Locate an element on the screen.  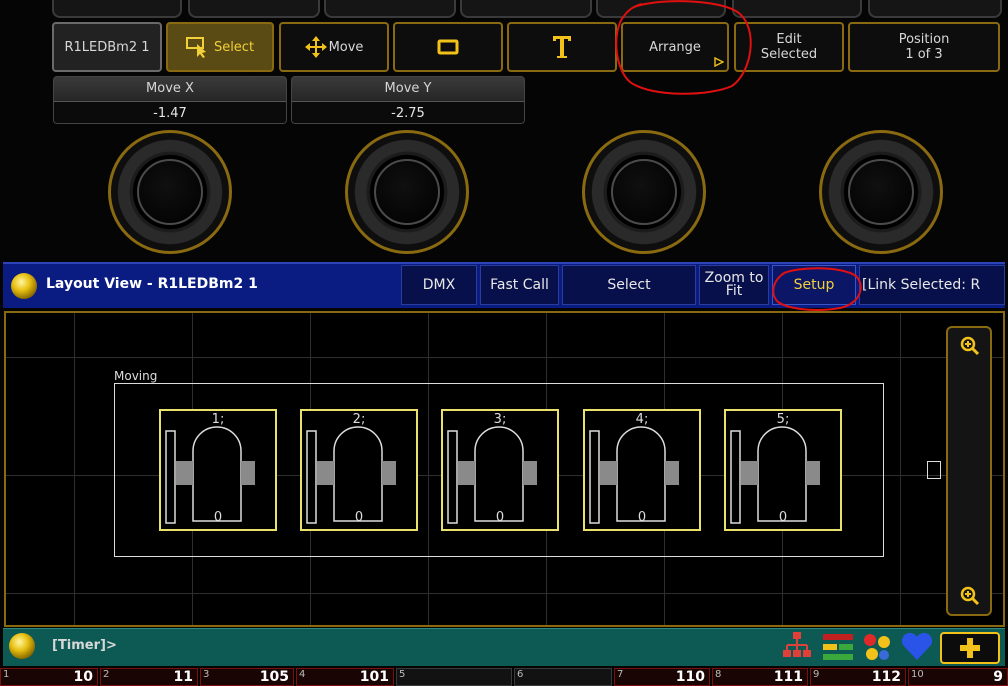
executor-number: 6 is located at coordinates (520, 674).